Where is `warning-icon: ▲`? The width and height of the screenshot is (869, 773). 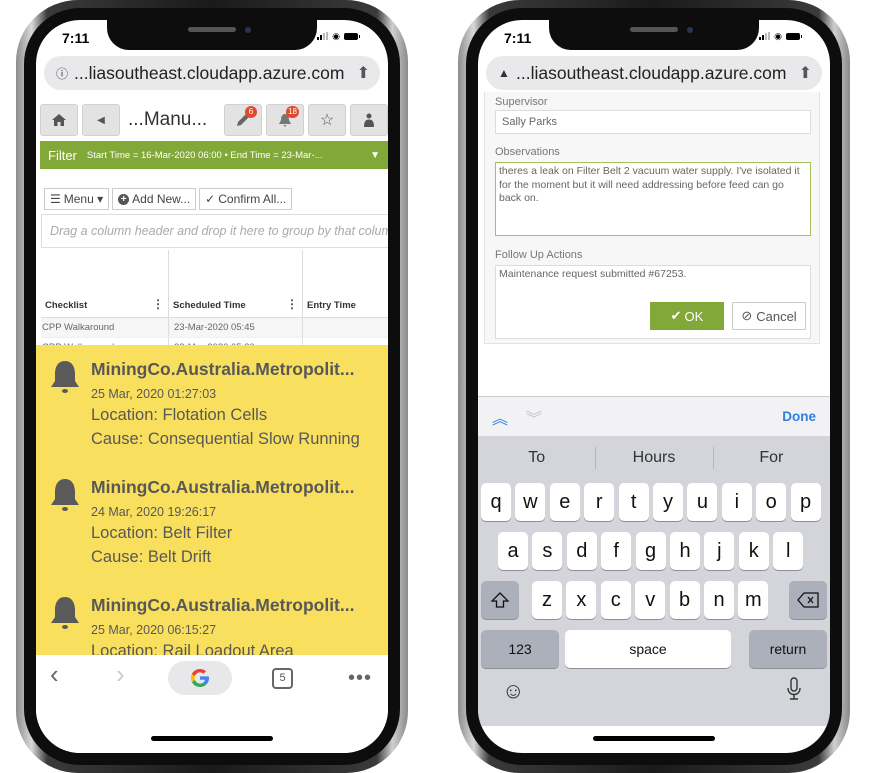 warning-icon: ▲ is located at coordinates (504, 73).